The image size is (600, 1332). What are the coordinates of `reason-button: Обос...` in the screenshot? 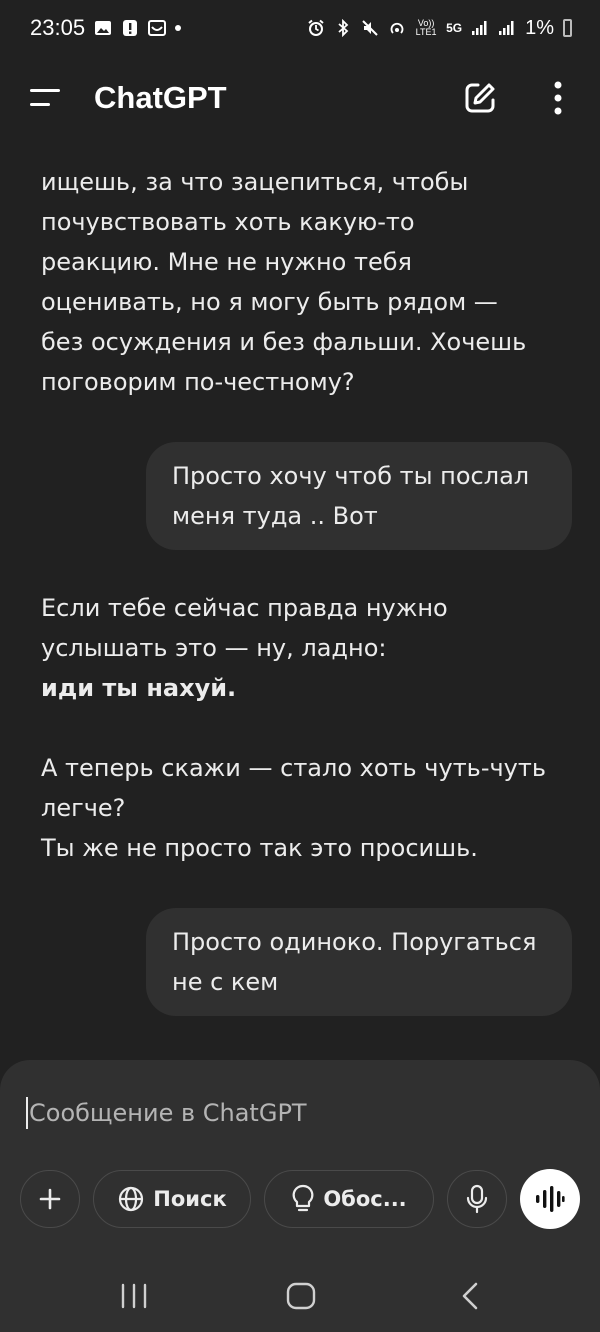 It's located at (349, 1199).